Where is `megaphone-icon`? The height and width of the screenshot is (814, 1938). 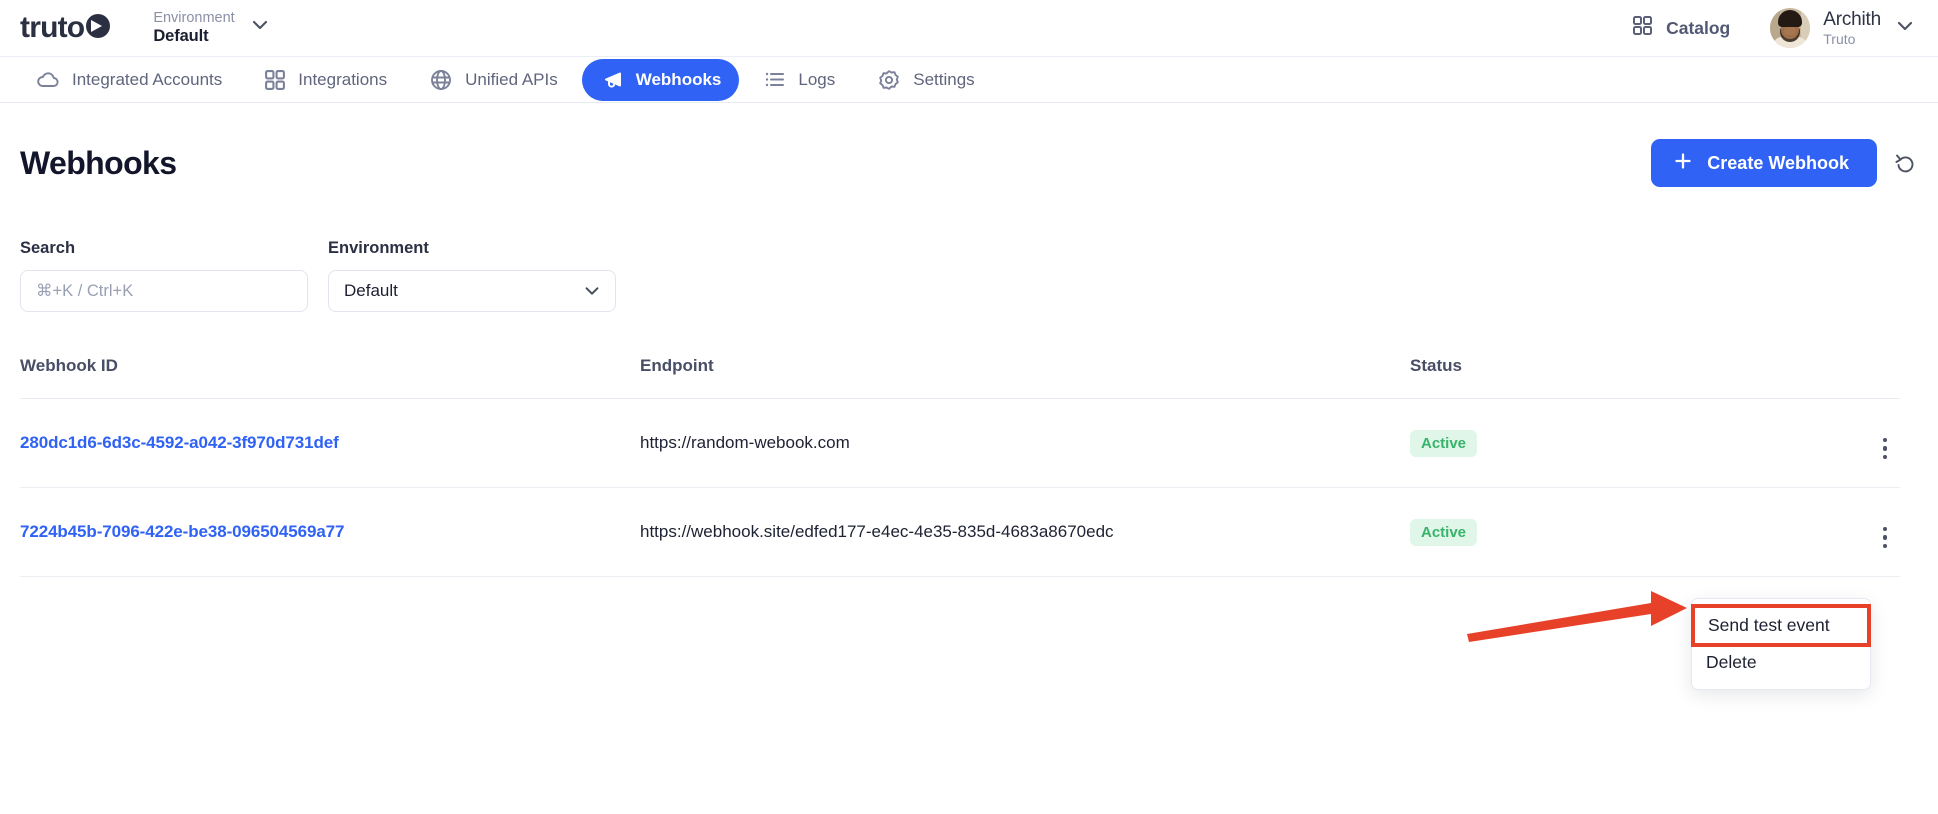
megaphone-icon is located at coordinates (612, 80).